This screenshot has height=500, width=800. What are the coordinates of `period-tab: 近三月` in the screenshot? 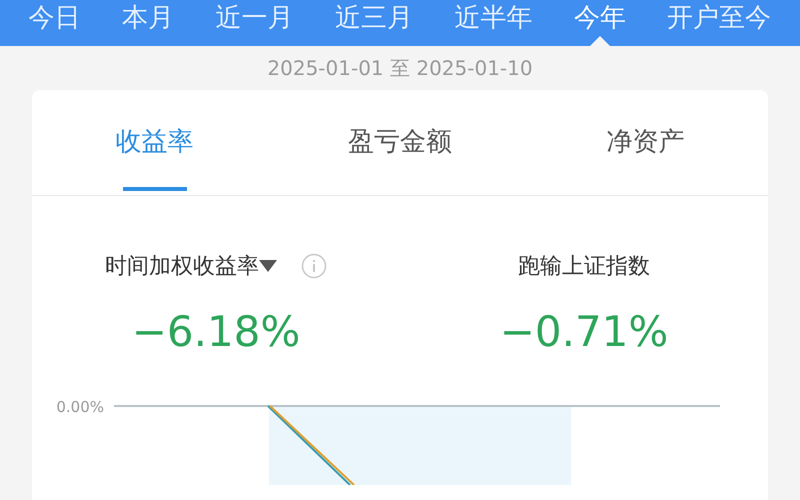 It's located at (373, 23).